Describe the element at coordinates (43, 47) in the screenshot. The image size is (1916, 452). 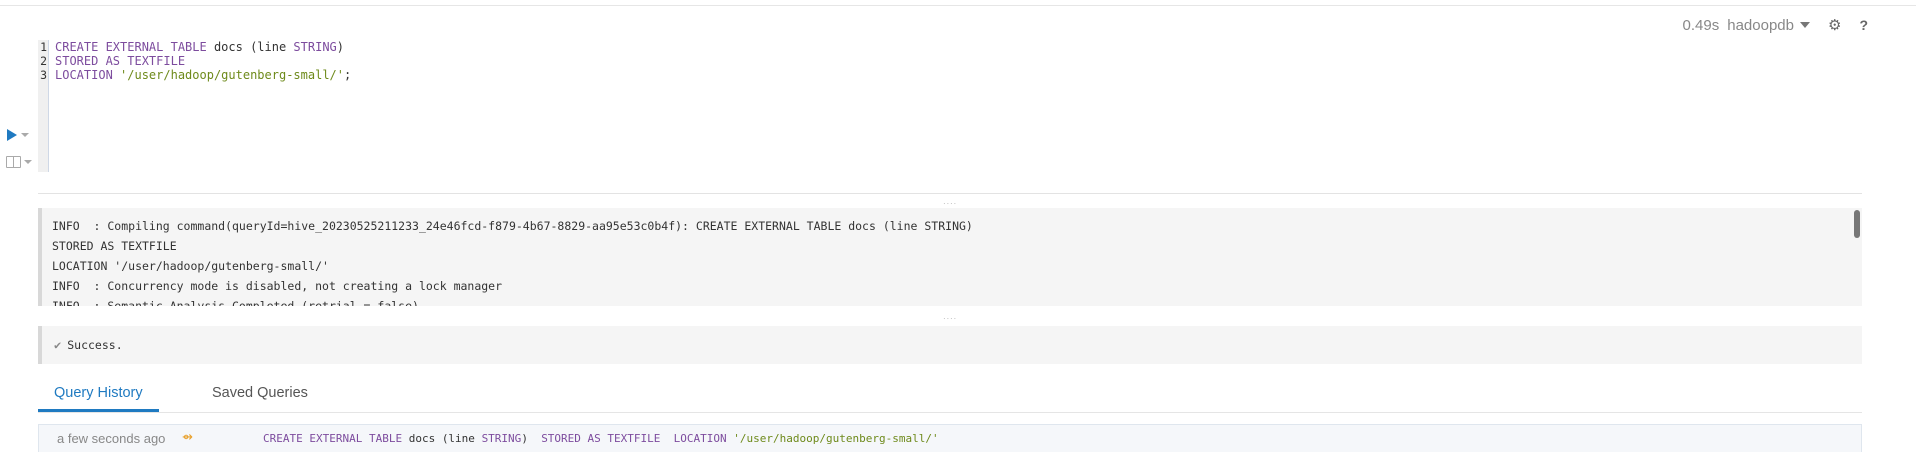
I see `line-number: 1` at that location.